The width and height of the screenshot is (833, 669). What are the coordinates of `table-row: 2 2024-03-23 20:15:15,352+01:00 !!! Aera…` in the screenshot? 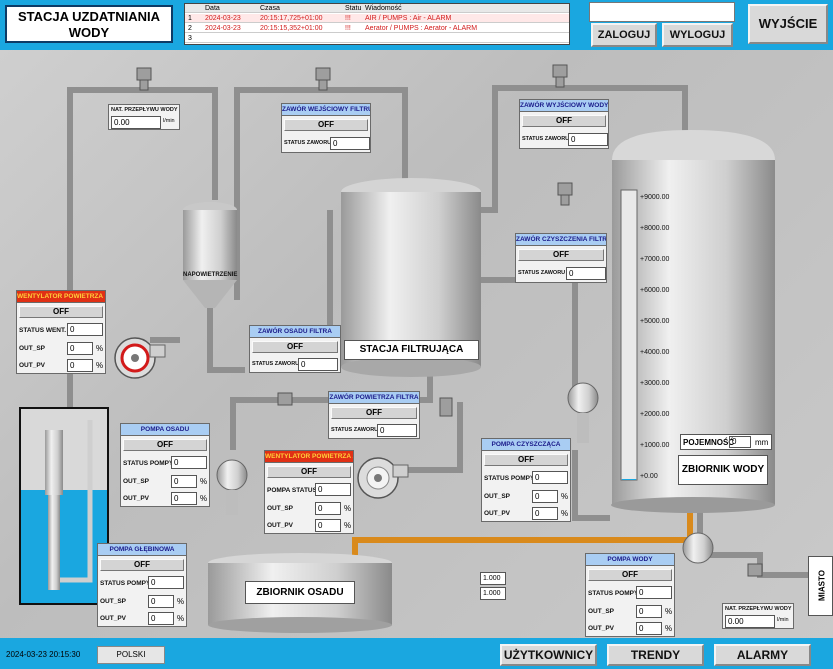 It's located at (377, 28).